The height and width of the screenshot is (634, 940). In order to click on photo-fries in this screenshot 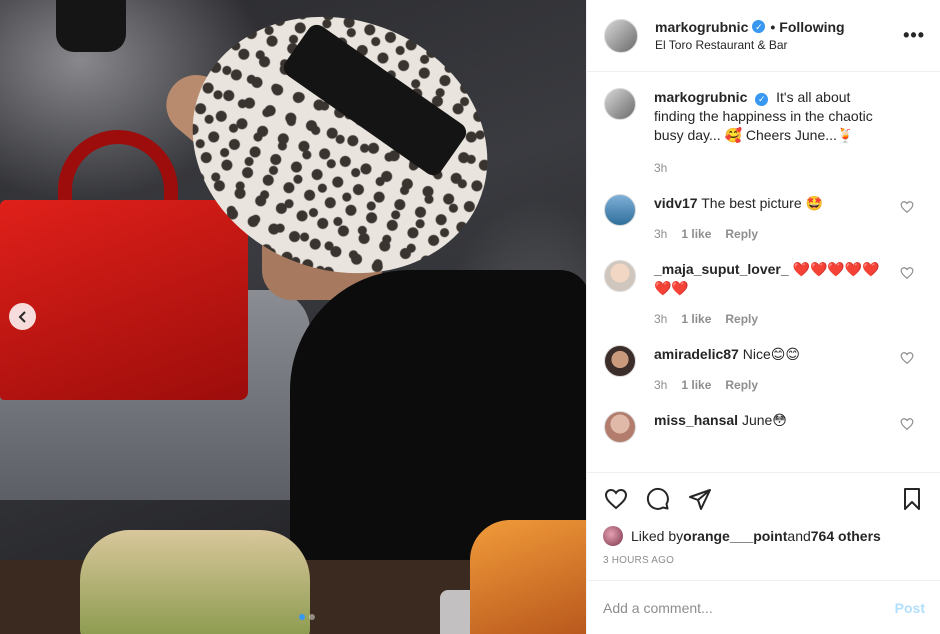, I will do `click(528, 577)`.